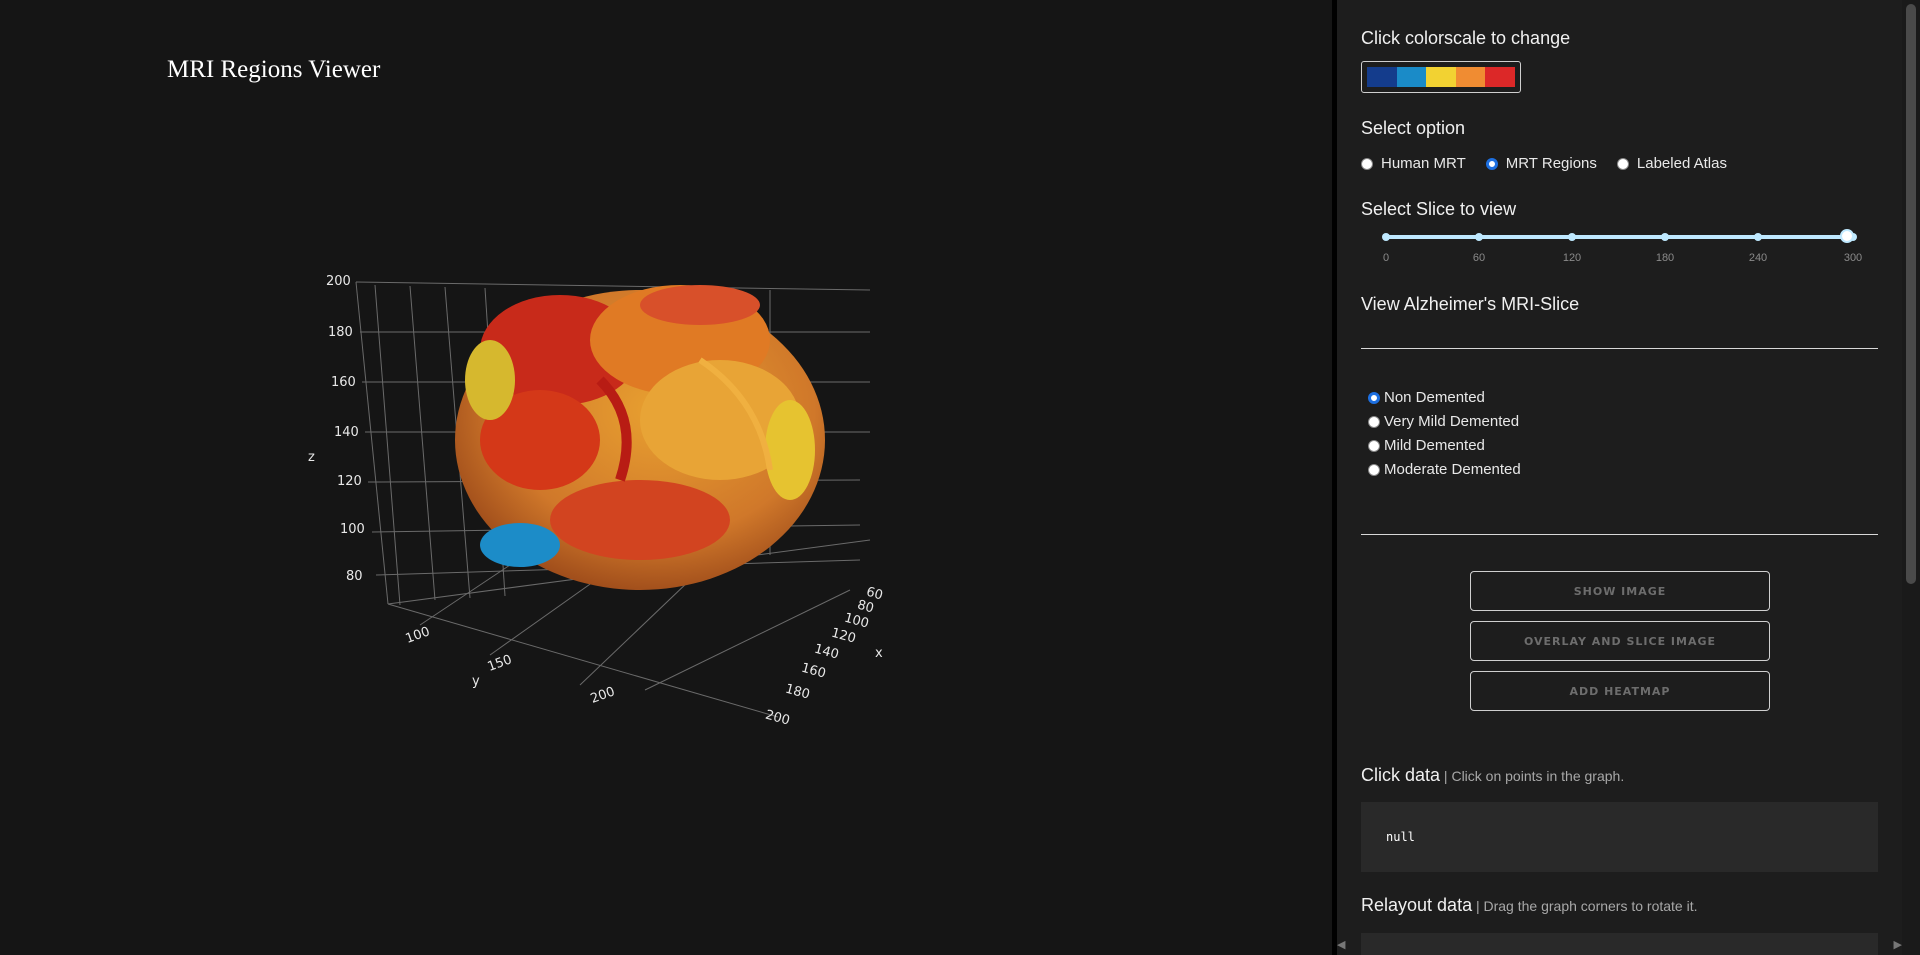 This screenshot has height=955, width=1920. Describe the element at coordinates (338, 281) in the screenshot. I see `z-tick-label: 200` at that location.